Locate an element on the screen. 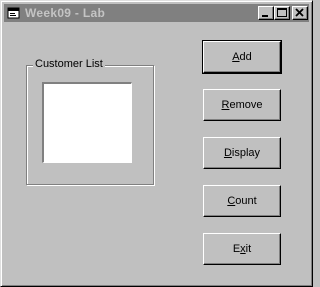 The image size is (320, 287). title-bar: Week09 - Lab is located at coordinates (156, 13).